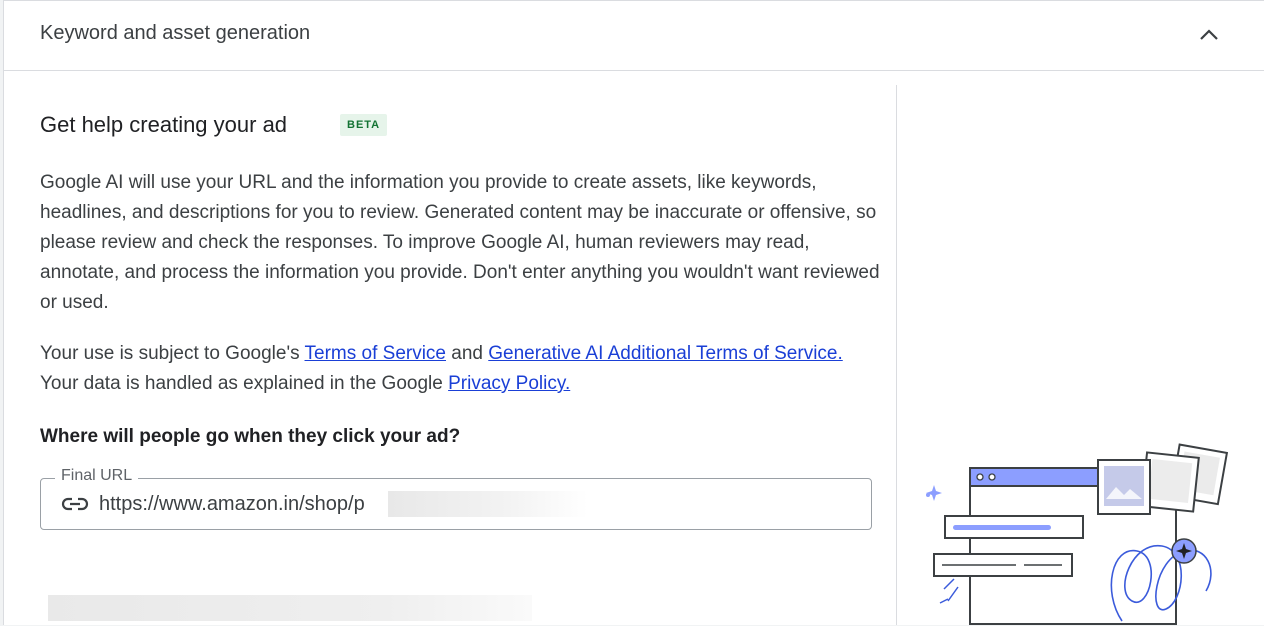 This screenshot has height=626, width=1264. What do you see at coordinates (290, 608) in the screenshot?
I see `redacted-text` at bounding box center [290, 608].